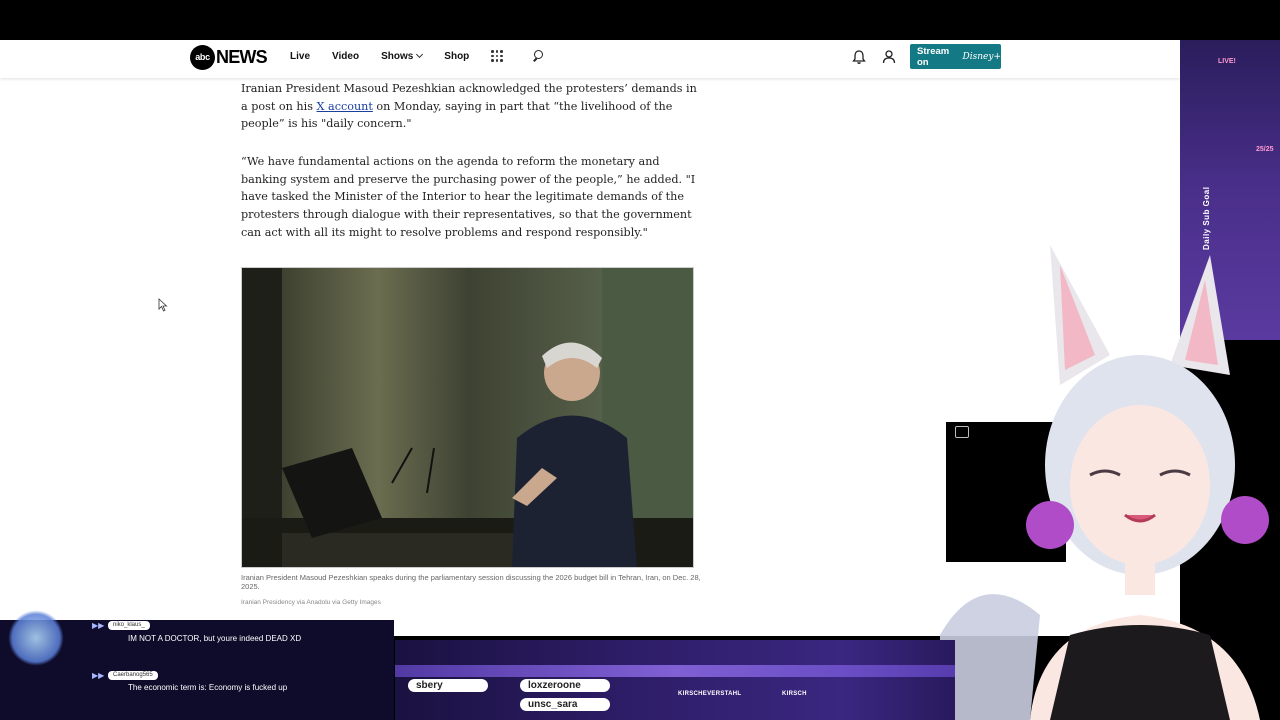  Describe the element at coordinates (981, 56) in the screenshot. I see `disney-plus-logo: Disney+` at that location.